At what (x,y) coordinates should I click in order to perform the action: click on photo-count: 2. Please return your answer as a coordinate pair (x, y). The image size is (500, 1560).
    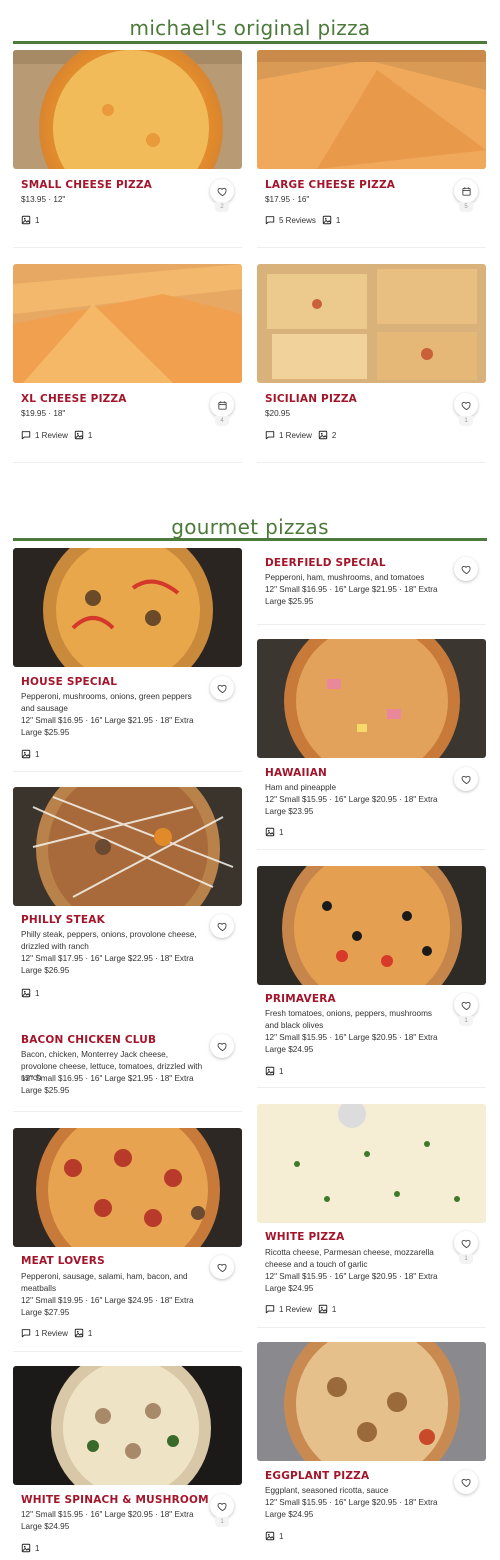
    Looking at the image, I should click on (327, 435).